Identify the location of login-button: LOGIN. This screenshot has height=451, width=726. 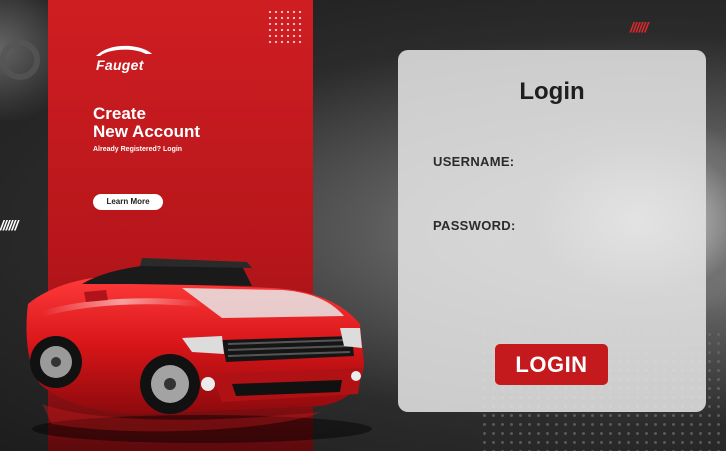
(551, 364).